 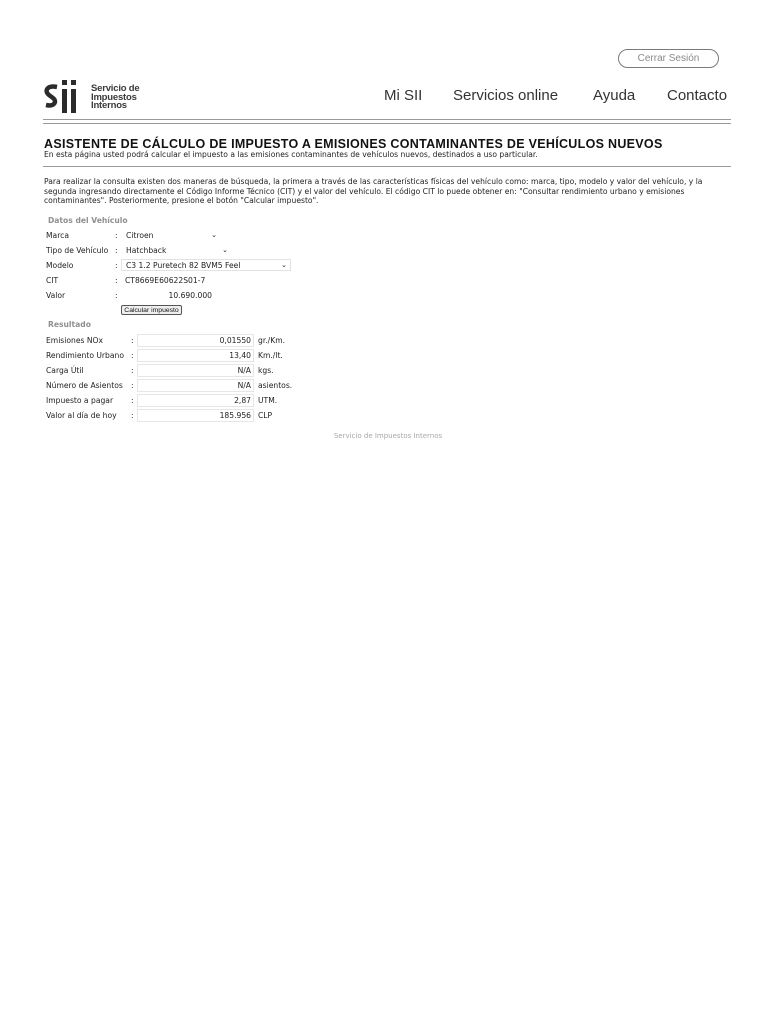 What do you see at coordinates (505, 95) in the screenshot?
I see `nav-servicios-online: Servicios online` at bounding box center [505, 95].